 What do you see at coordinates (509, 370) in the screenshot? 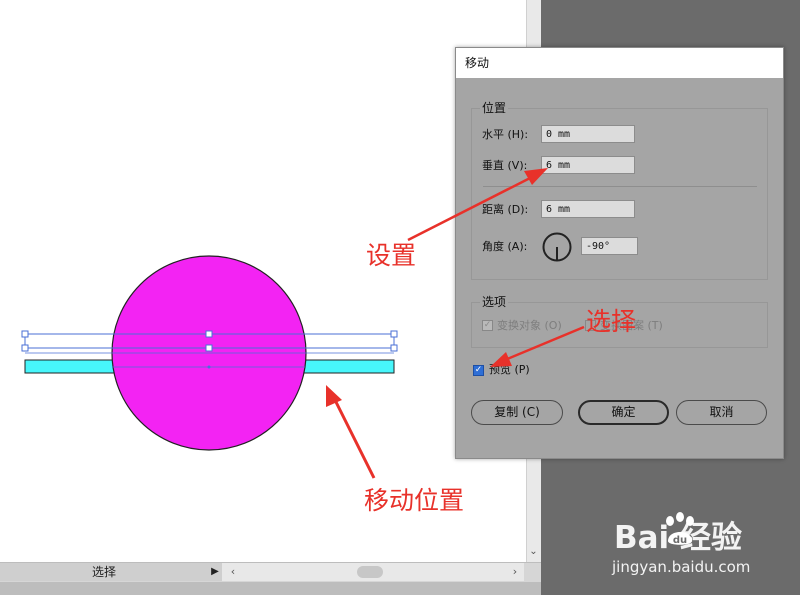
I see `preview-label: 预览 (P)` at bounding box center [509, 370].